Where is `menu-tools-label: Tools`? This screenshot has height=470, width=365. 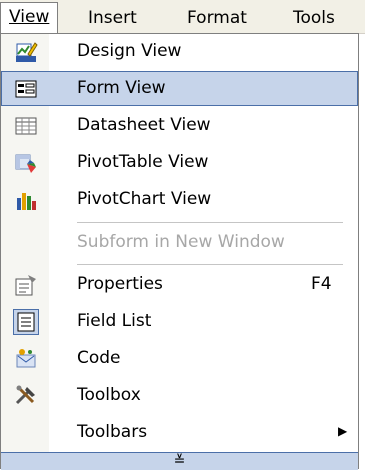
menu-tools-label: Tools is located at coordinates (314, 18).